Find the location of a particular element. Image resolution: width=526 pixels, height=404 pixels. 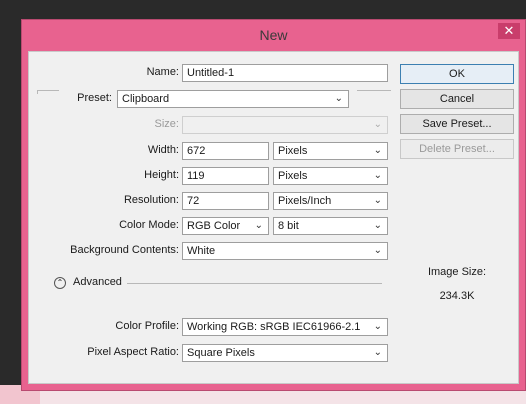

size-label: Size: is located at coordinates (166, 124).